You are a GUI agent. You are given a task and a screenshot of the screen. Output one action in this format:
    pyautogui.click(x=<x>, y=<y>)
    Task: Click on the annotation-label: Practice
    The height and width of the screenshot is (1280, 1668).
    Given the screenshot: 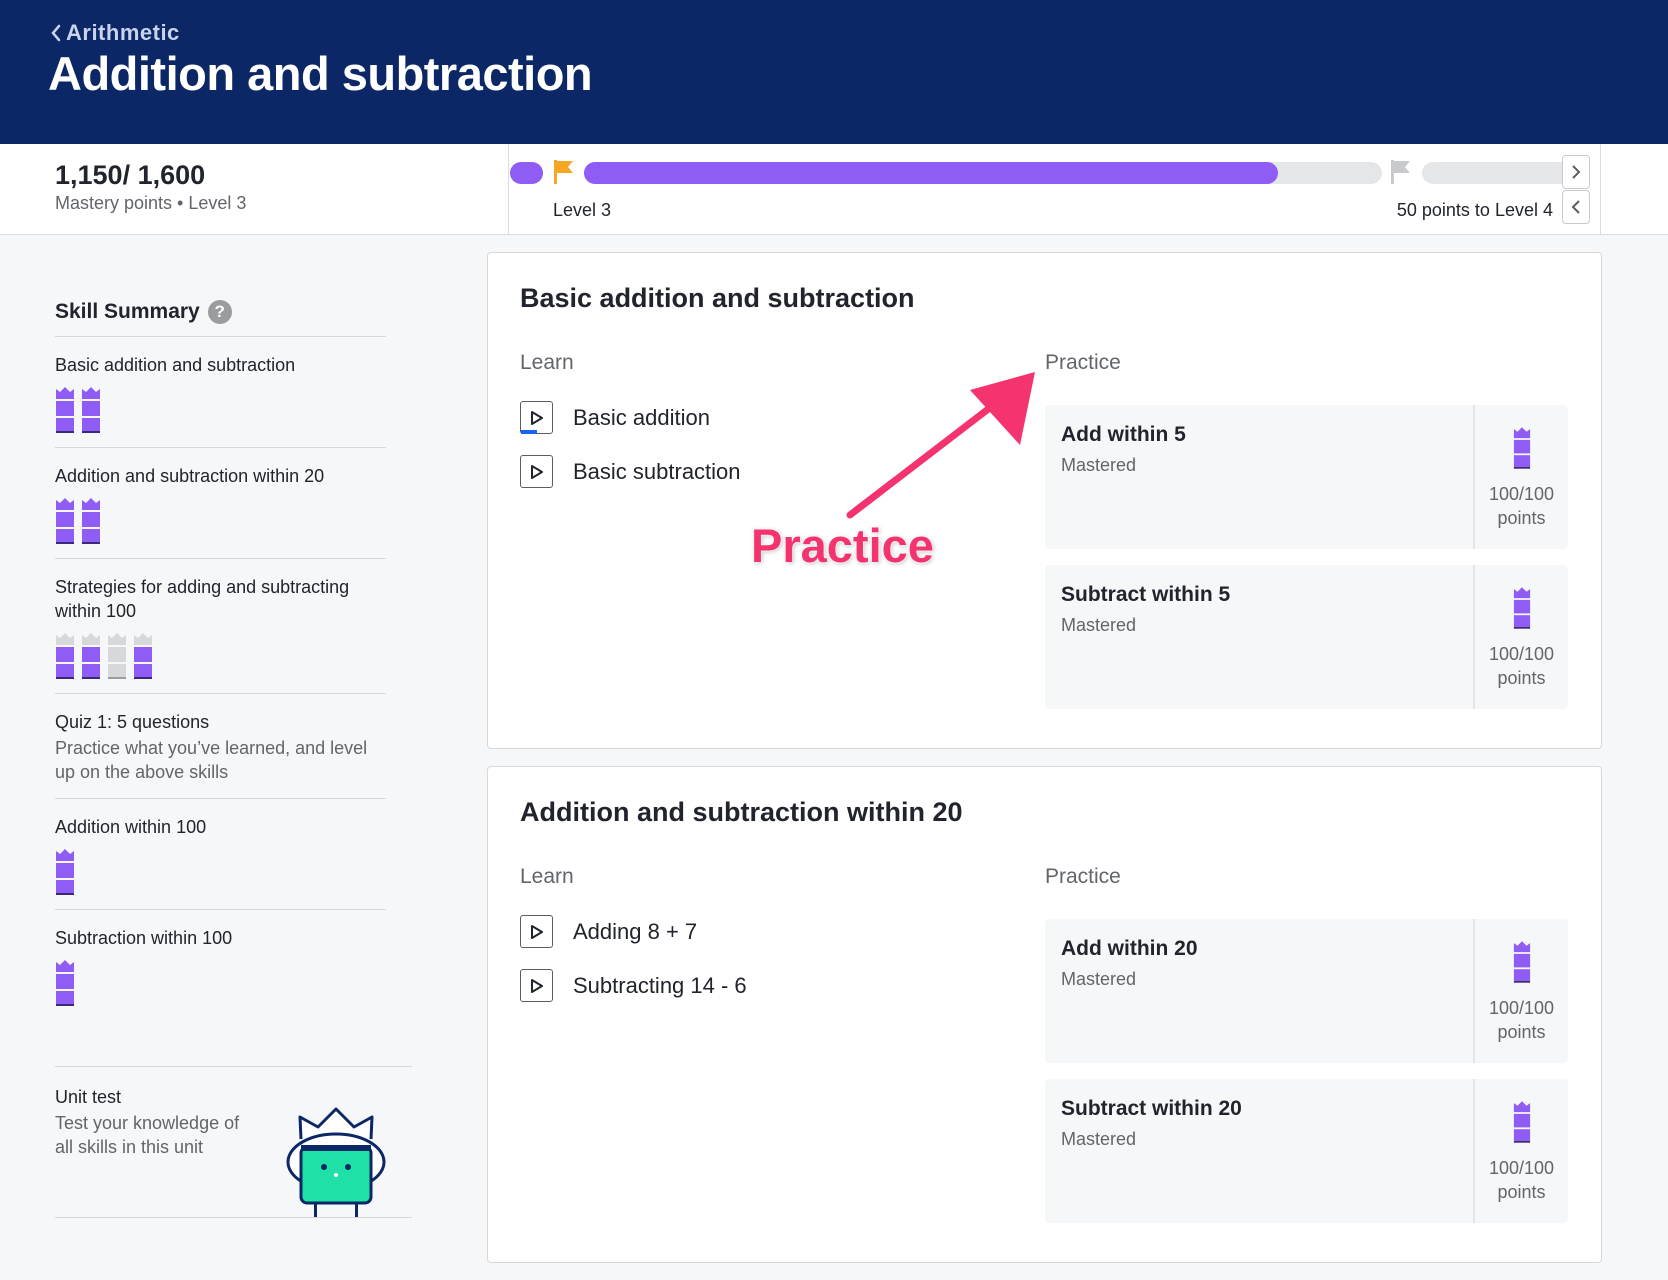 What is the action you would take?
    pyautogui.click(x=842, y=545)
    